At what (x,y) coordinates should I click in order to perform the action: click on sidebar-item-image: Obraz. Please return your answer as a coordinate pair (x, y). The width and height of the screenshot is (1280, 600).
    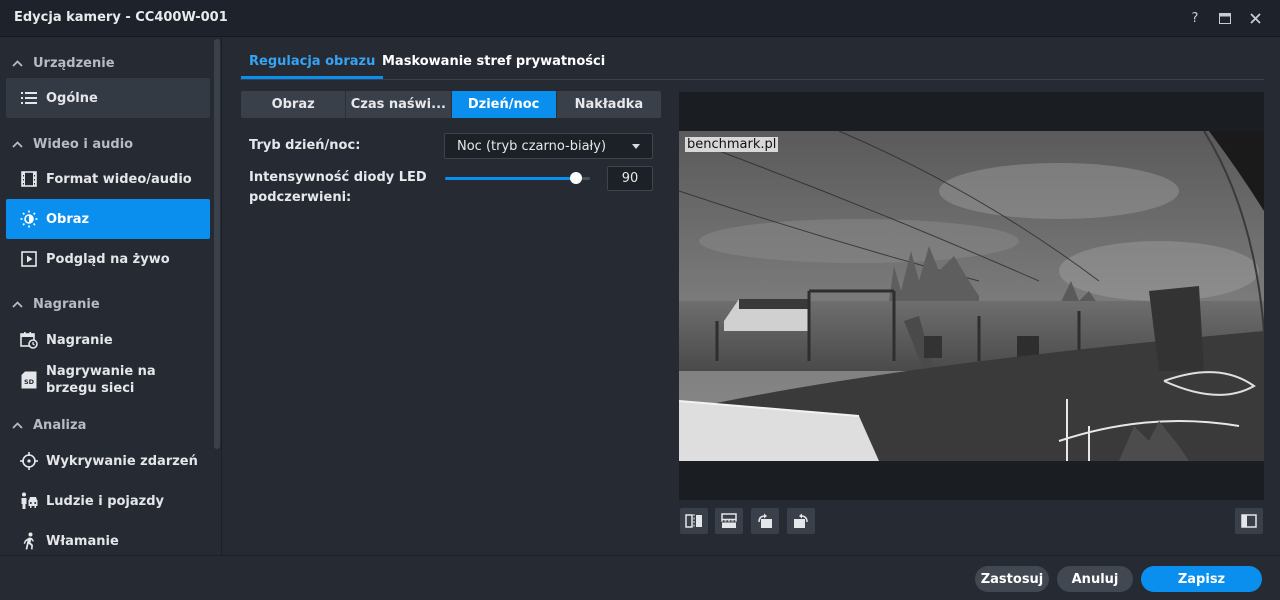
    Looking at the image, I should click on (108, 219).